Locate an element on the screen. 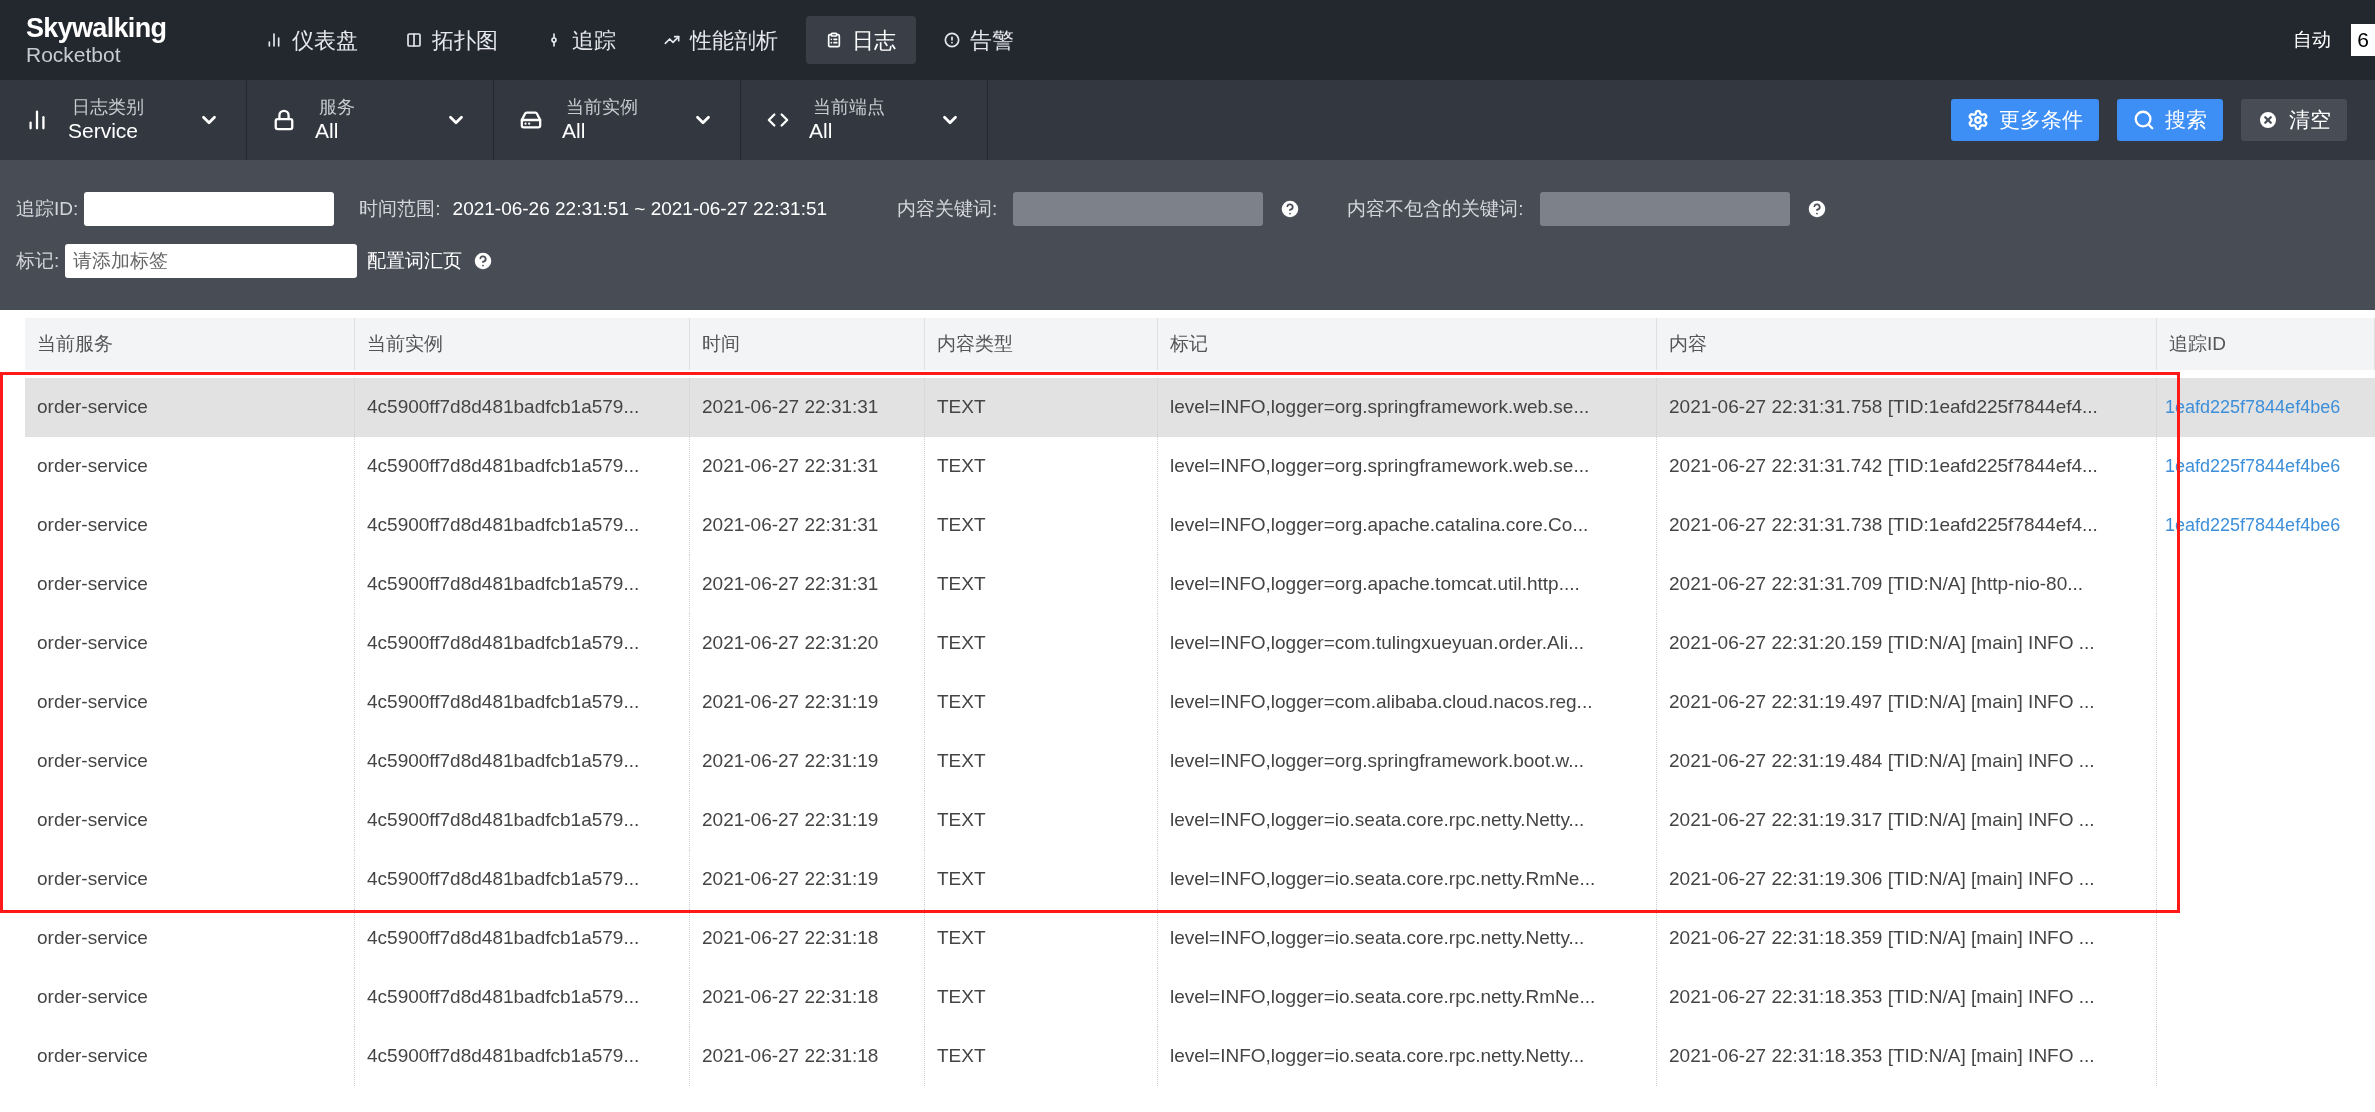 This screenshot has height=1112, width=2375. clipboard-icon is located at coordinates (834, 40).